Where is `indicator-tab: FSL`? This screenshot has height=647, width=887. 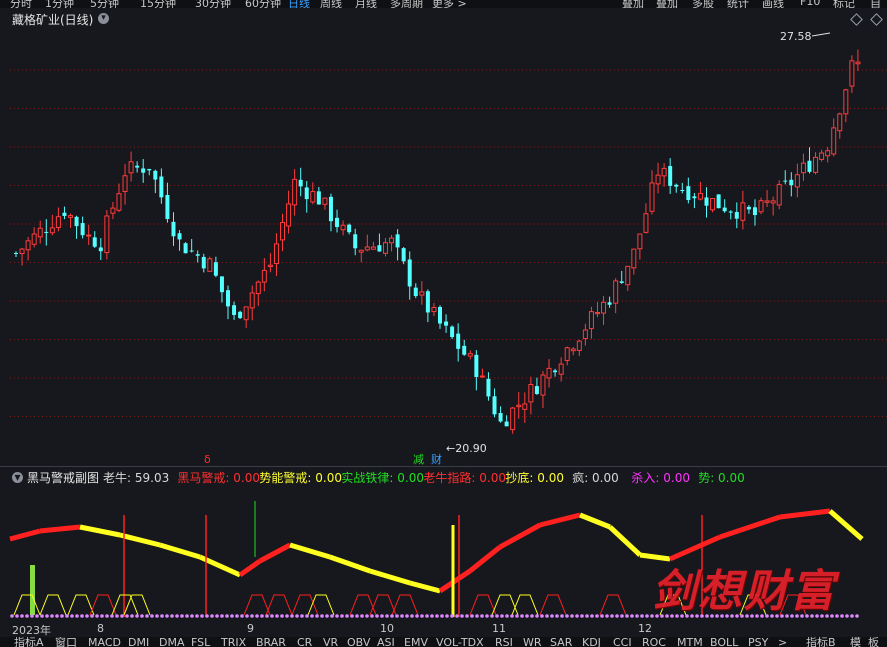
indicator-tab: FSL is located at coordinates (200, 642).